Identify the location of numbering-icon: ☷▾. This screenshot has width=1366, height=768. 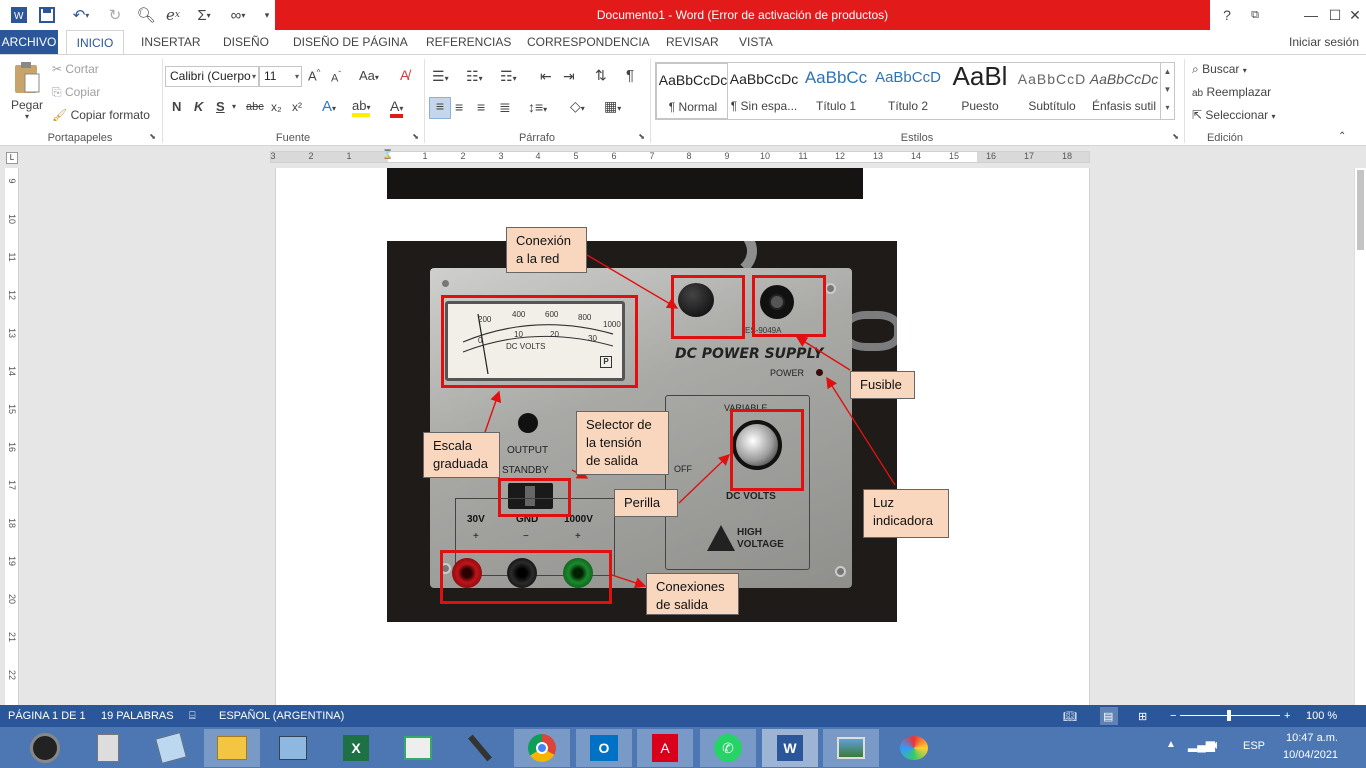
(474, 76).